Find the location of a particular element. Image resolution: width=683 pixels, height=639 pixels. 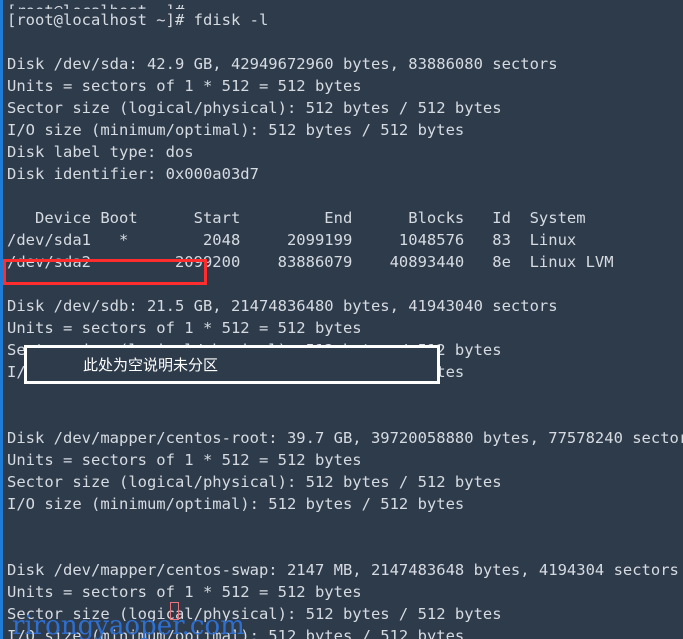

annotation-note-text: 此处为空说明未分区 is located at coordinates (151, 364).